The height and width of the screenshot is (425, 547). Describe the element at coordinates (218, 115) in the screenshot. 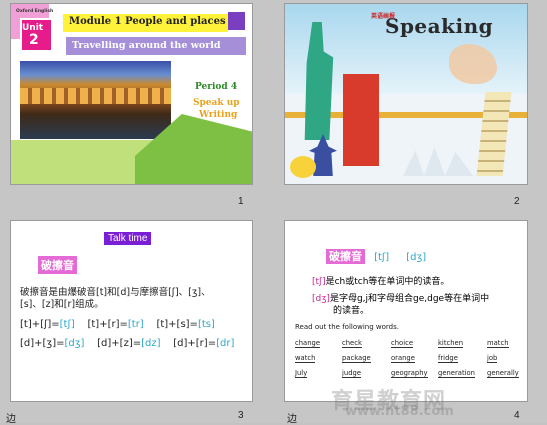

I see `writing-label: Writing` at that location.